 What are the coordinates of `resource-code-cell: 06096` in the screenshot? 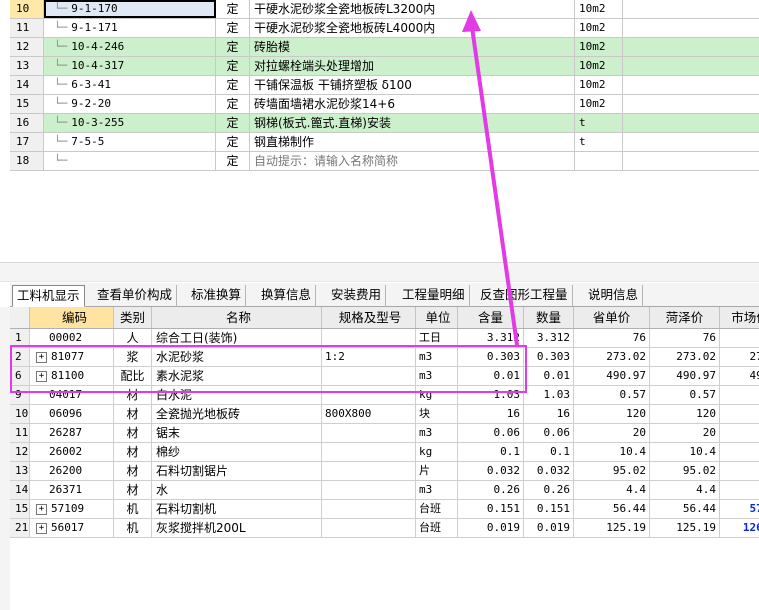 It's located at (72, 414).